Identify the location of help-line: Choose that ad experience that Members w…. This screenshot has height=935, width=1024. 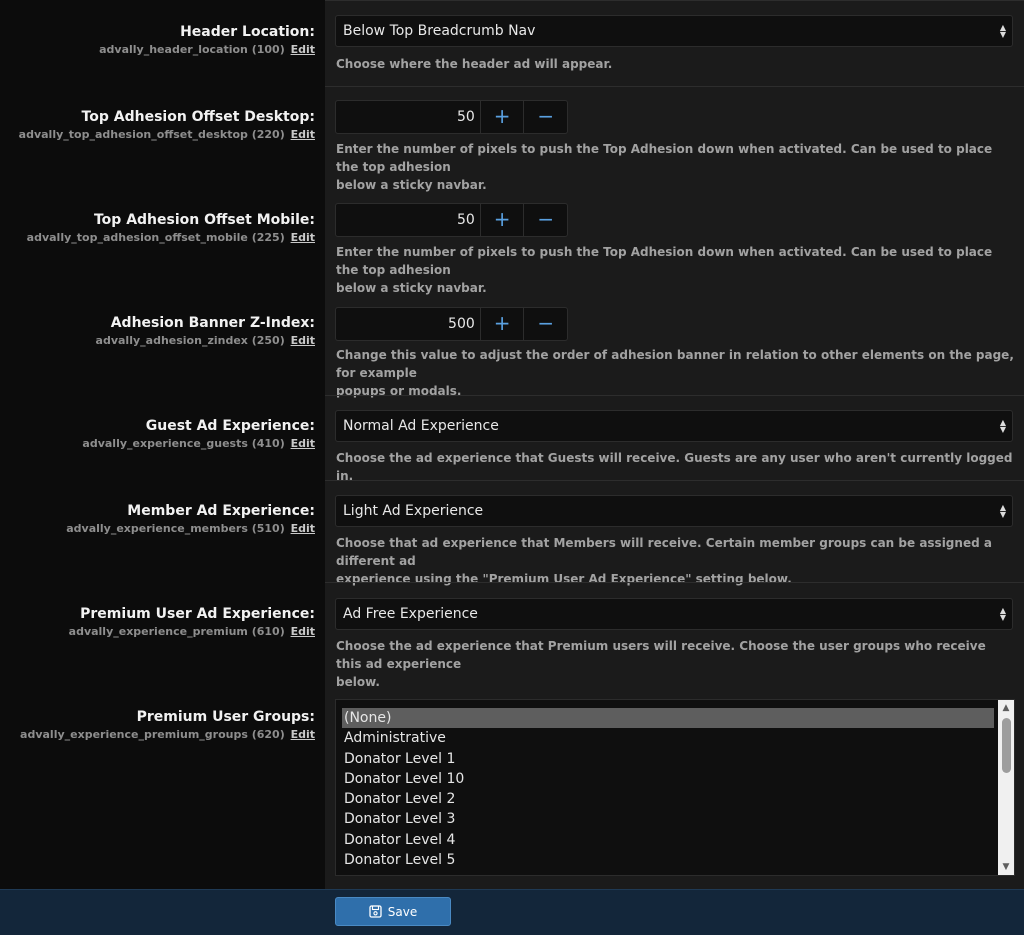
(664, 552).